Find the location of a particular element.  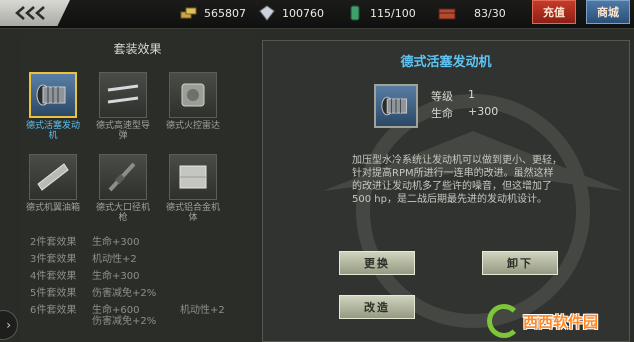

unequip-label: 卸下 is located at coordinates (520, 263).